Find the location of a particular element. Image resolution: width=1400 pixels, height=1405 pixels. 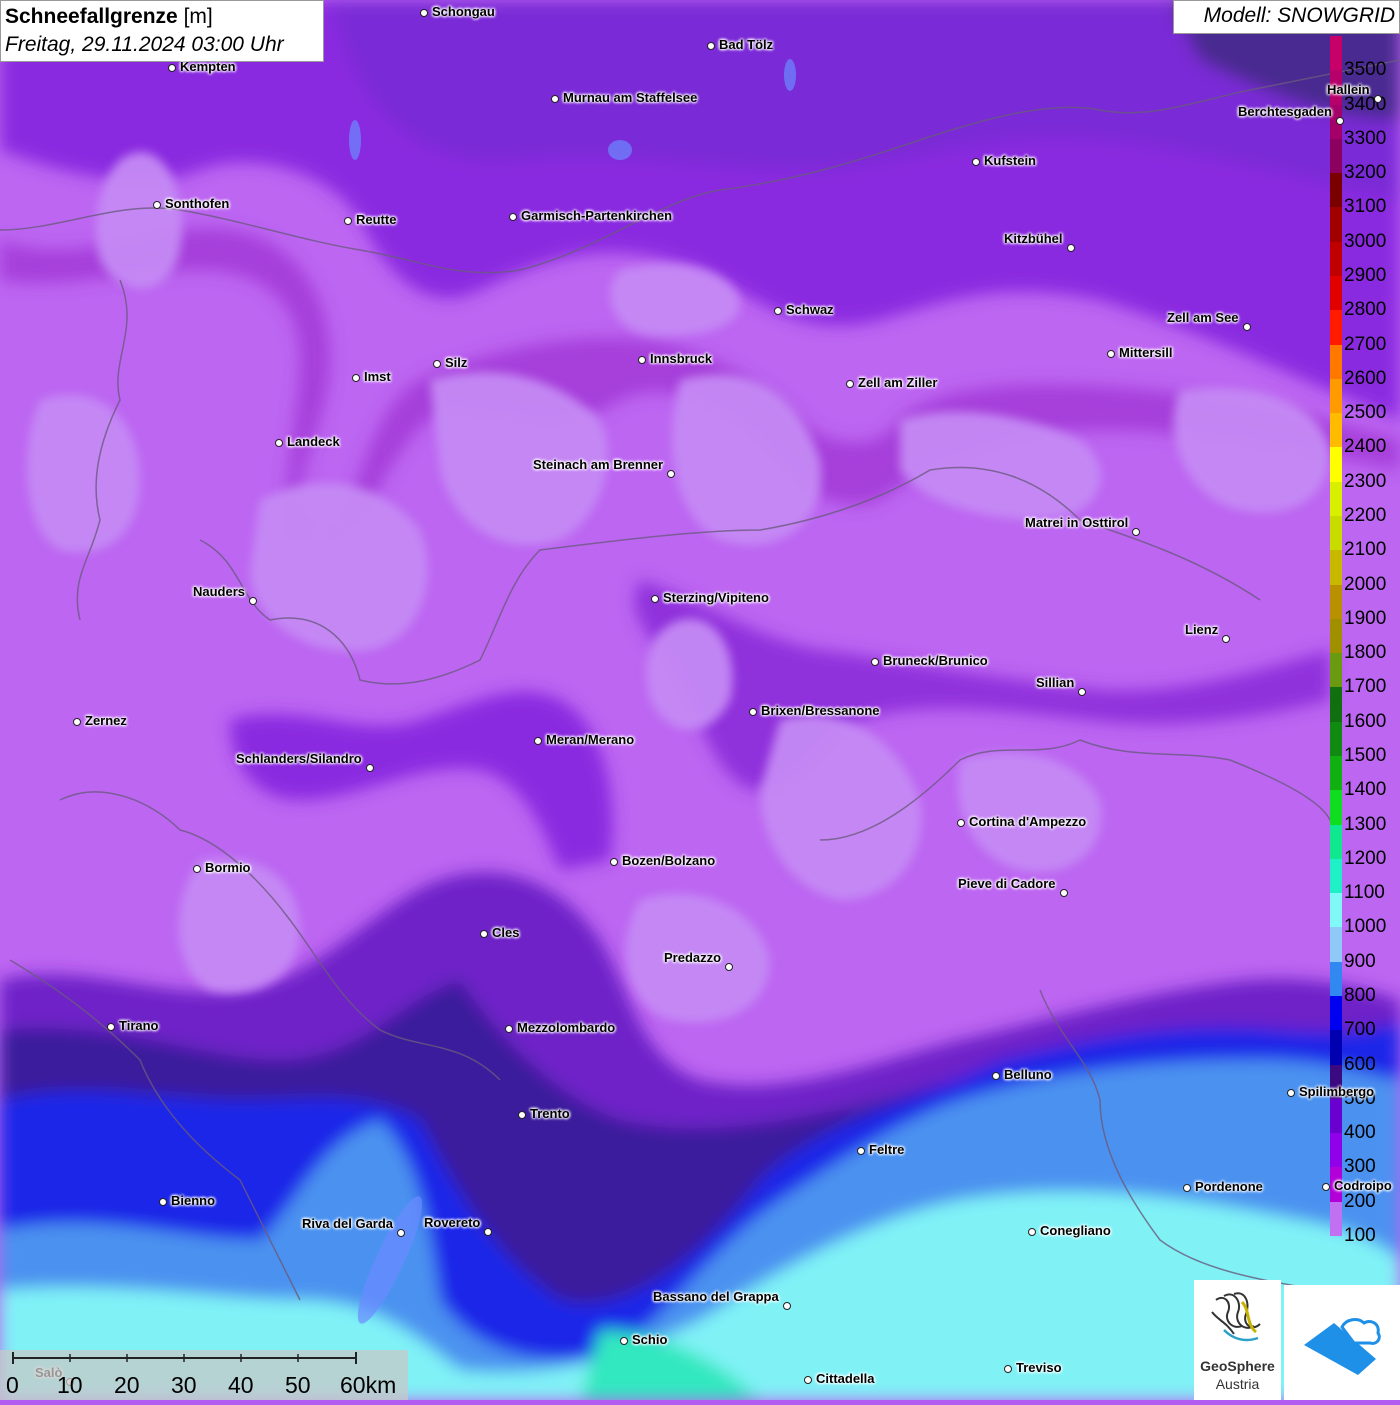

geosphere-logo-icon is located at coordinates (1236, 1317).